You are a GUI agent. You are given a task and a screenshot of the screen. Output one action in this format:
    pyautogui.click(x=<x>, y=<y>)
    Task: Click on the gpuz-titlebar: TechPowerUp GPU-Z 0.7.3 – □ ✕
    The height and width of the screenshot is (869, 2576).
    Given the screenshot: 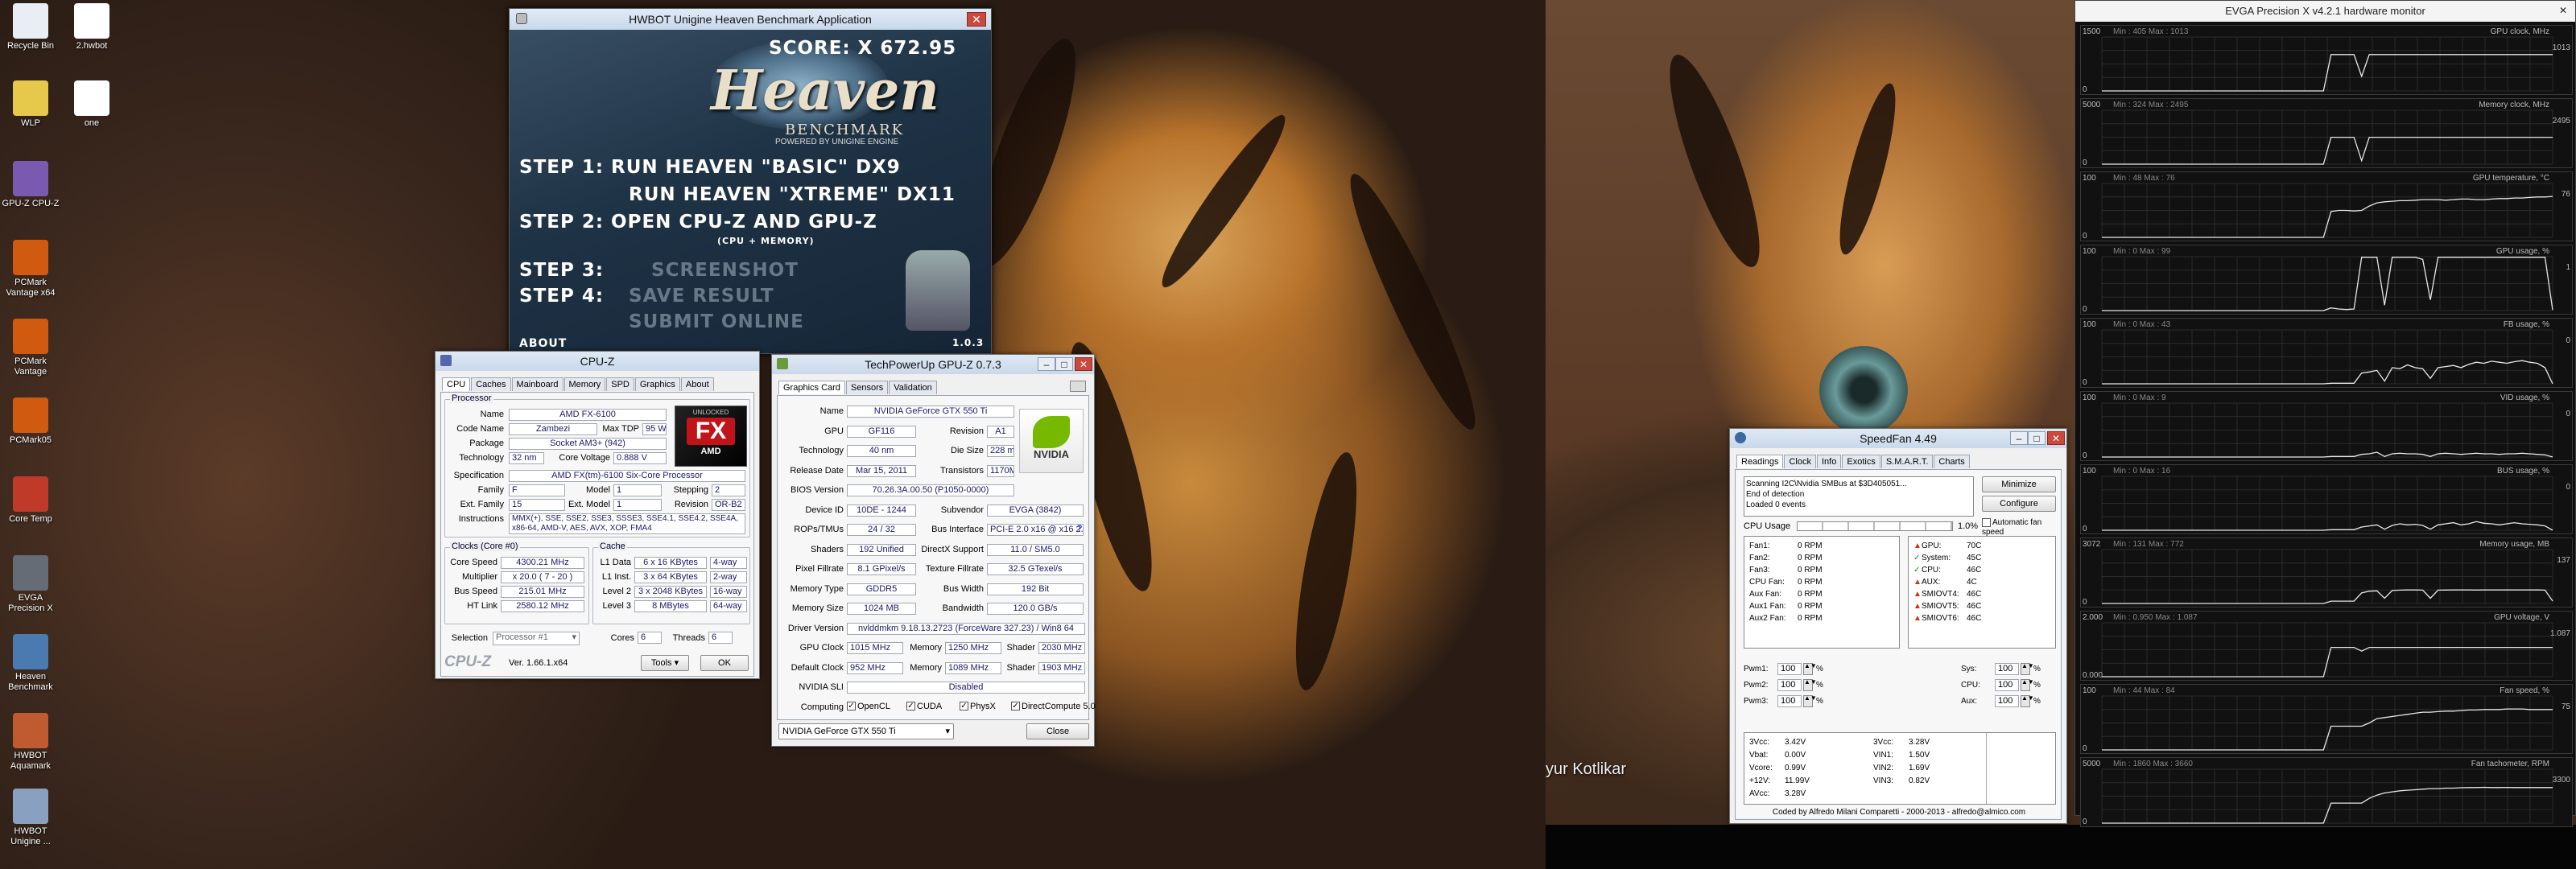 What is the action you would take?
    pyautogui.click(x=933, y=364)
    